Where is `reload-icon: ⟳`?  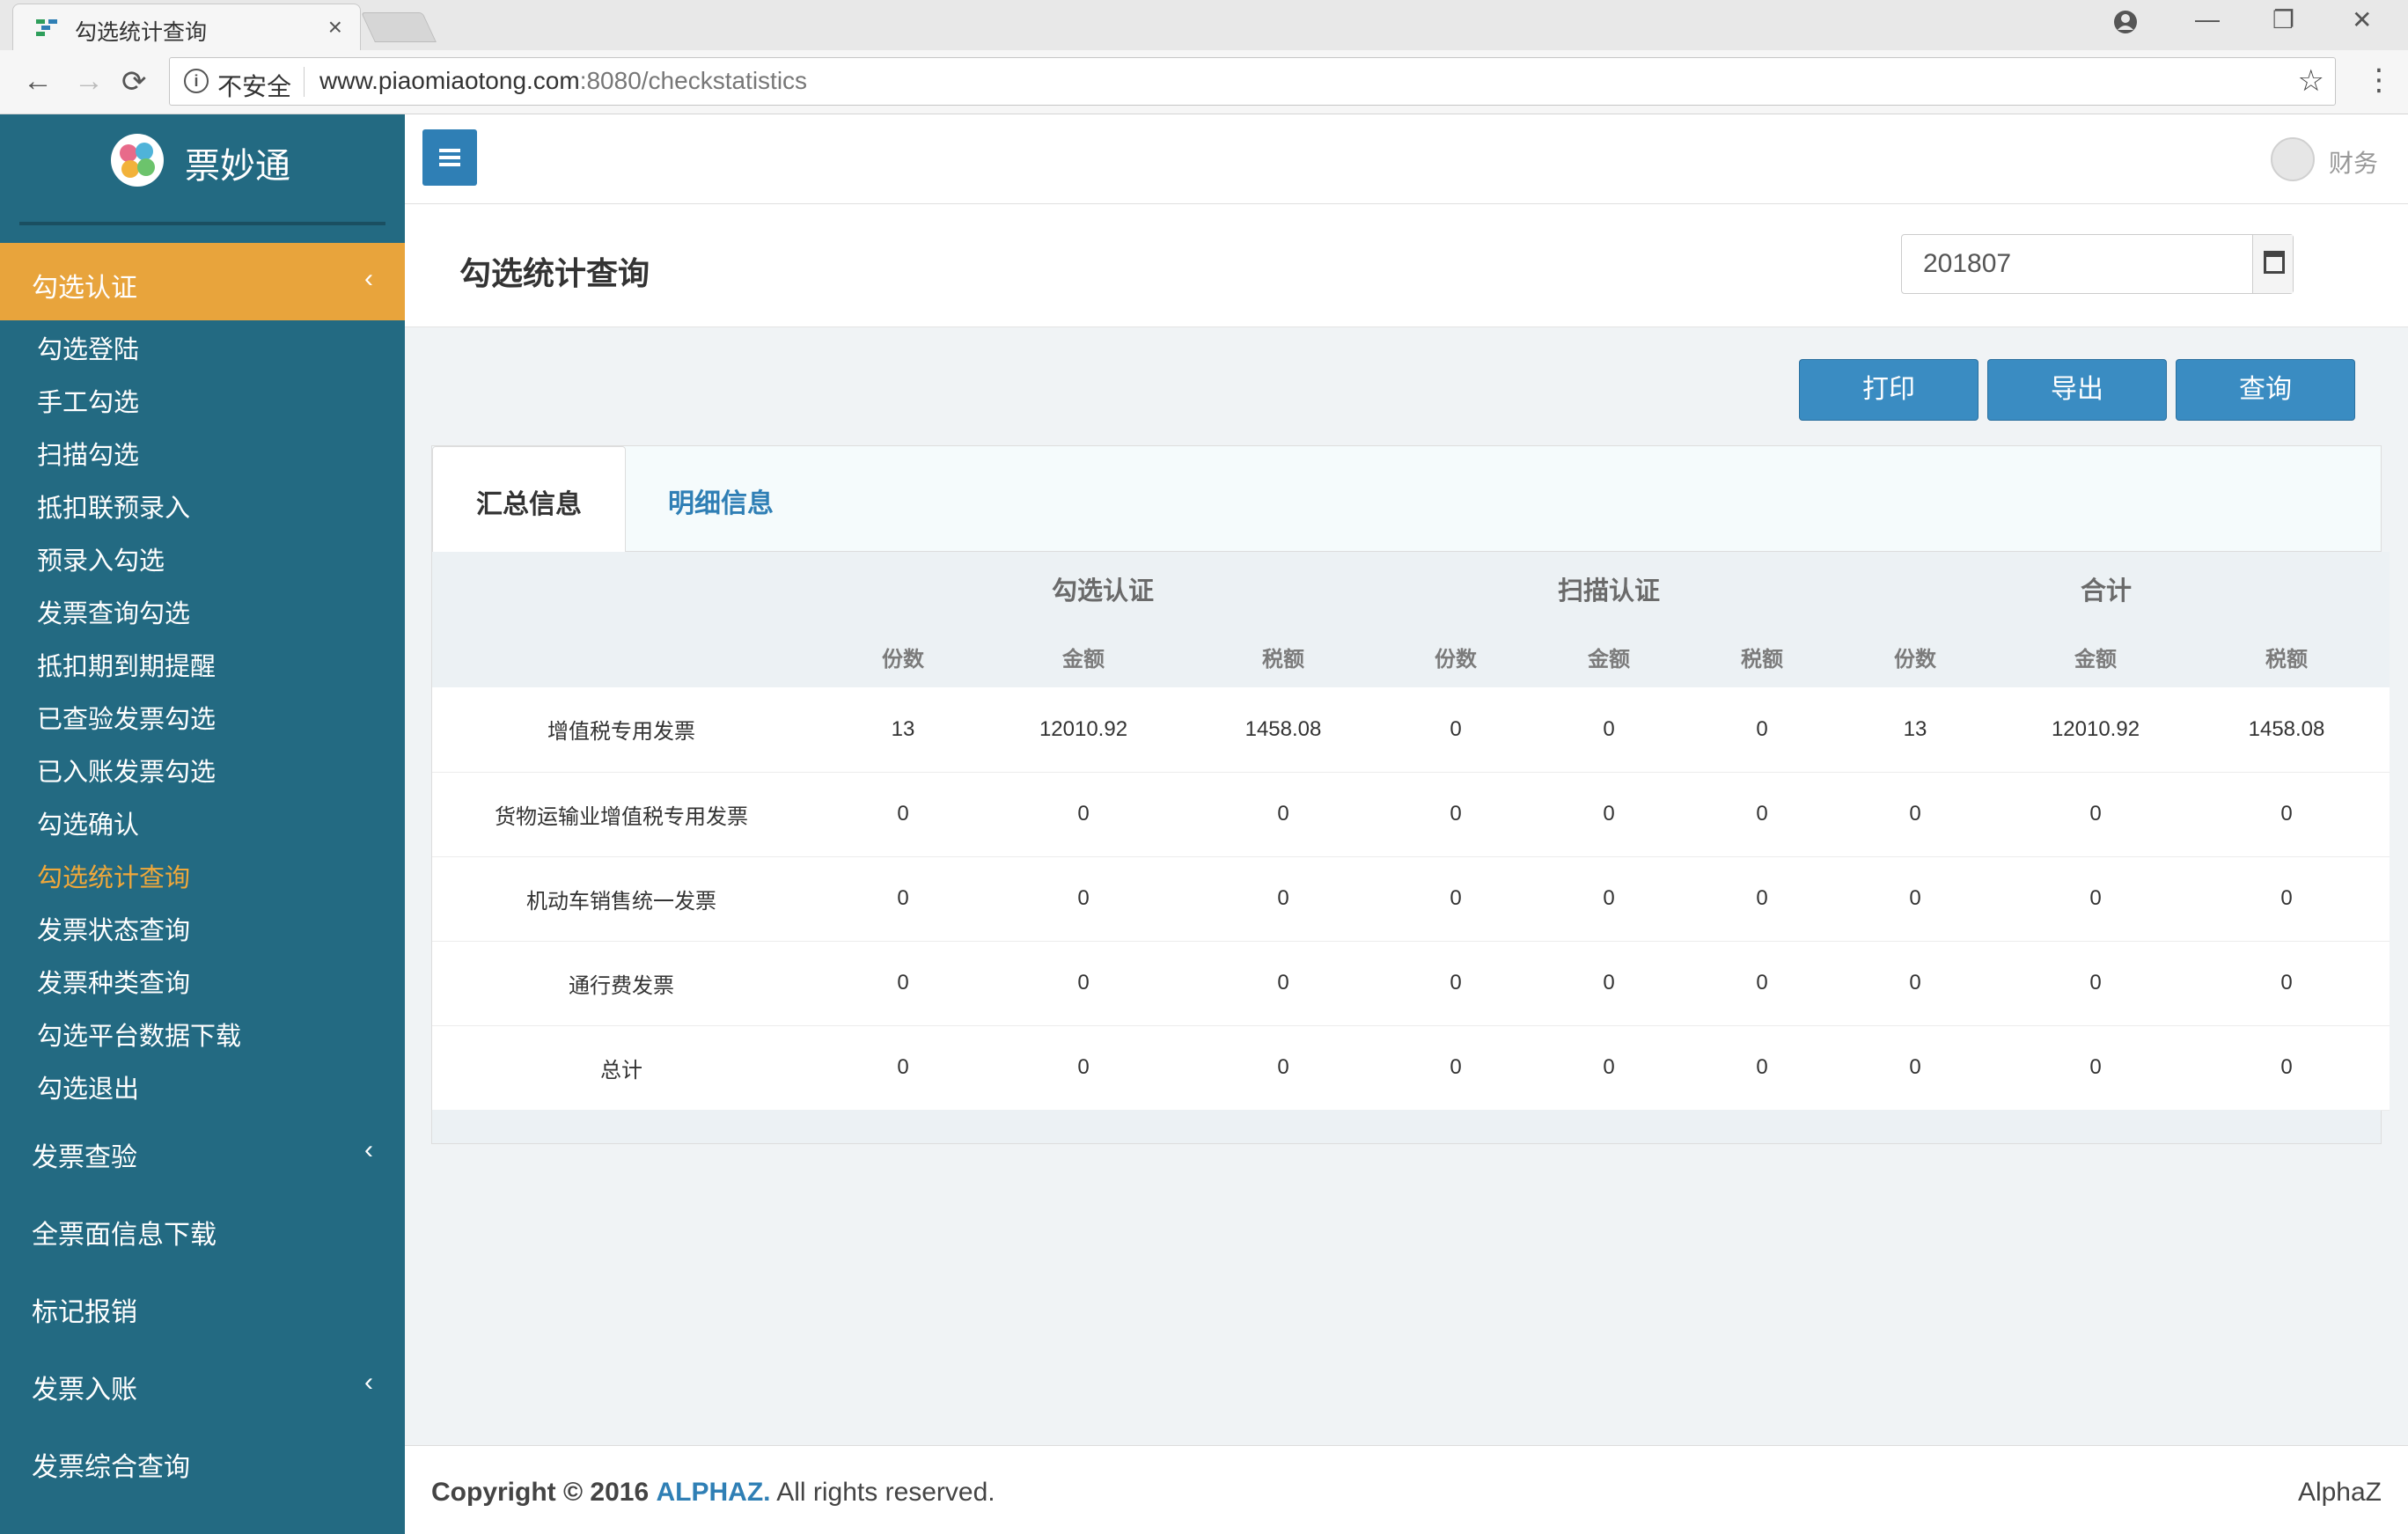 reload-icon: ⟳ is located at coordinates (134, 81).